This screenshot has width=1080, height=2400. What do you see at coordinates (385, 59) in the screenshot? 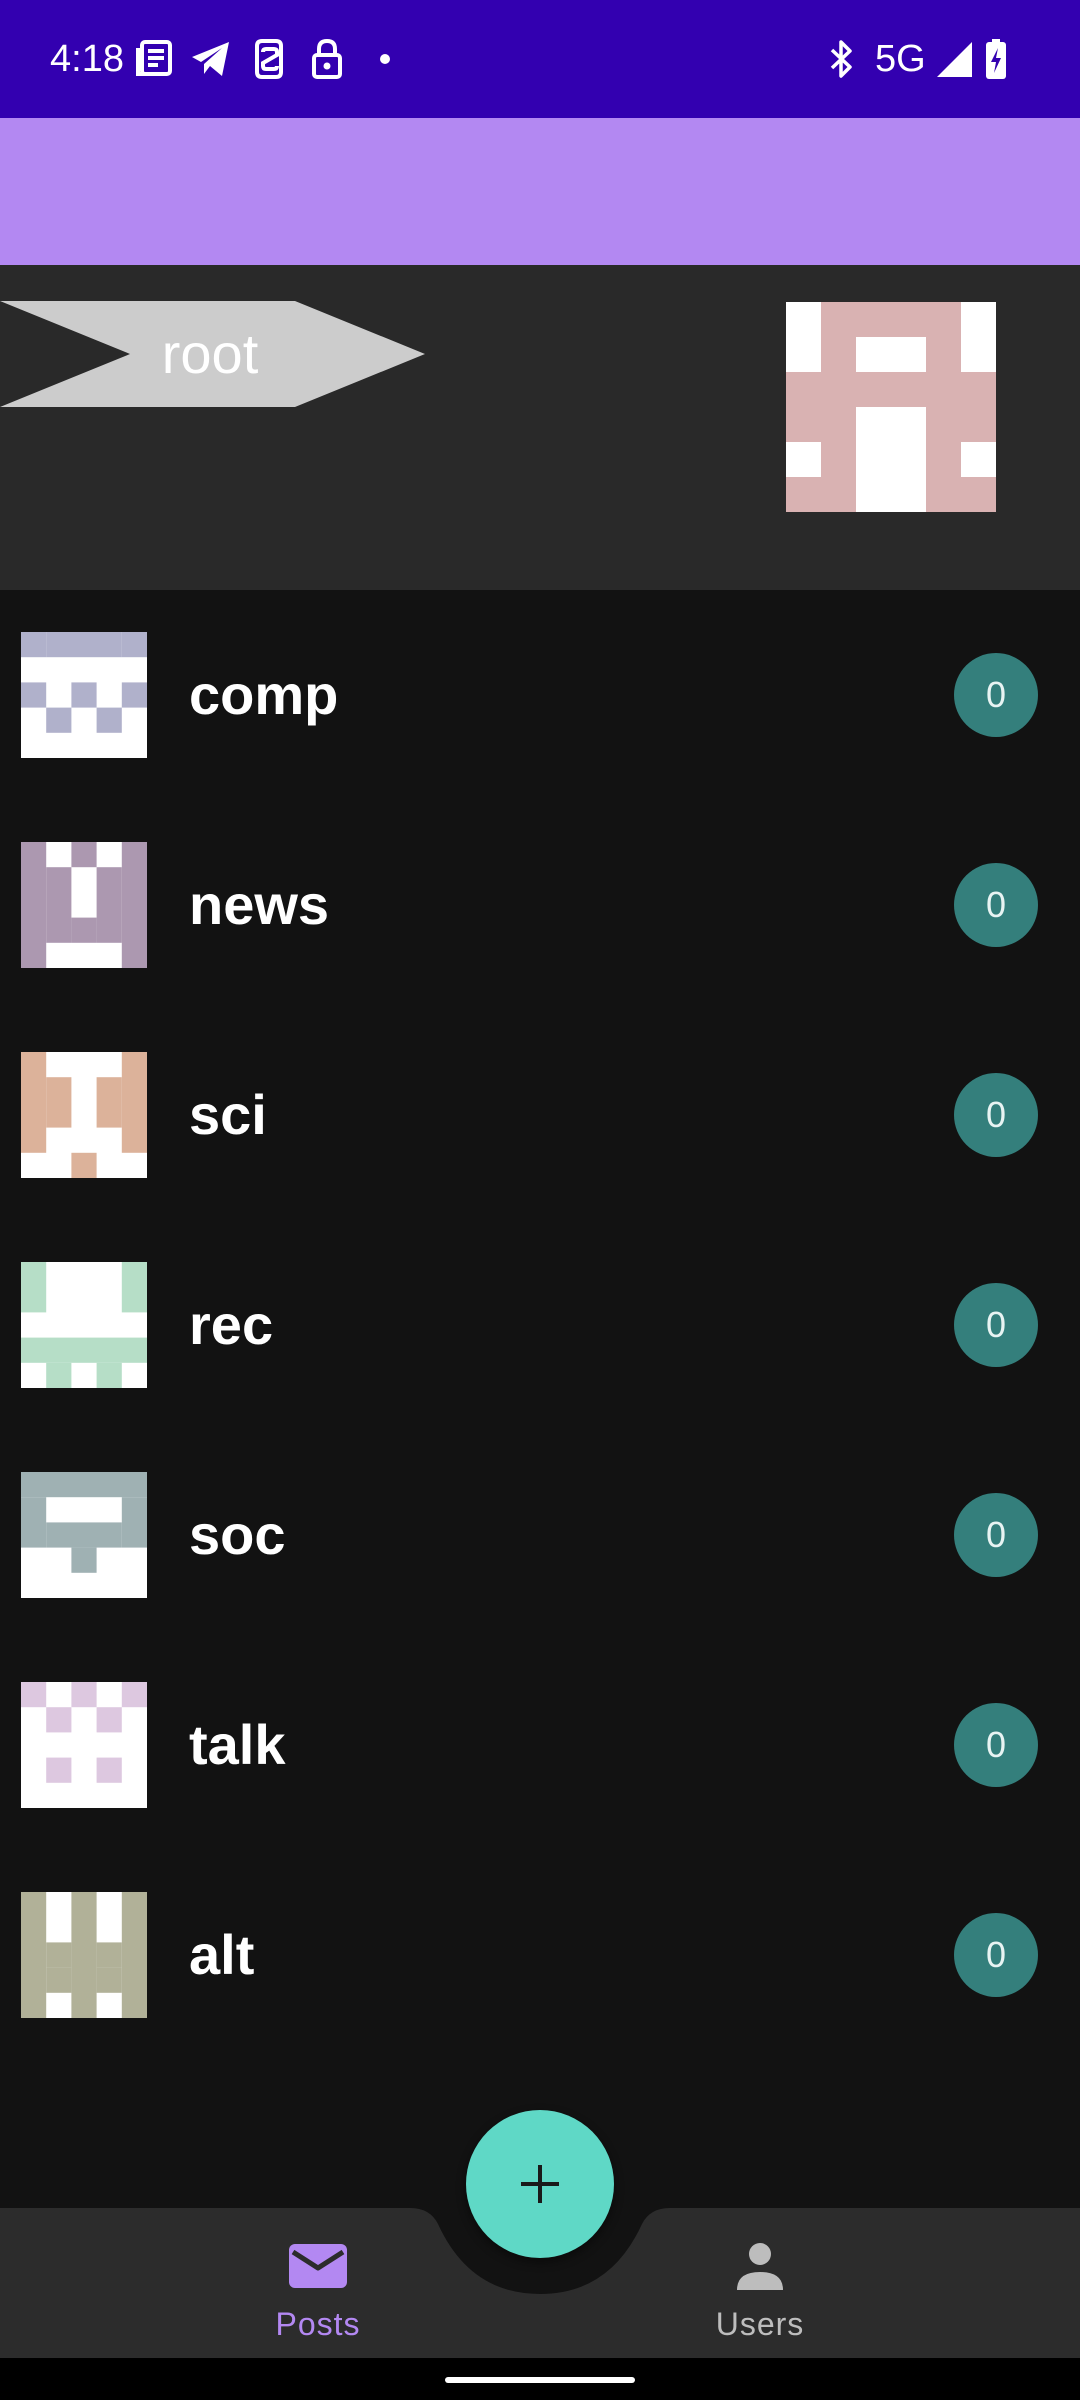
I see `dot-icon` at bounding box center [385, 59].